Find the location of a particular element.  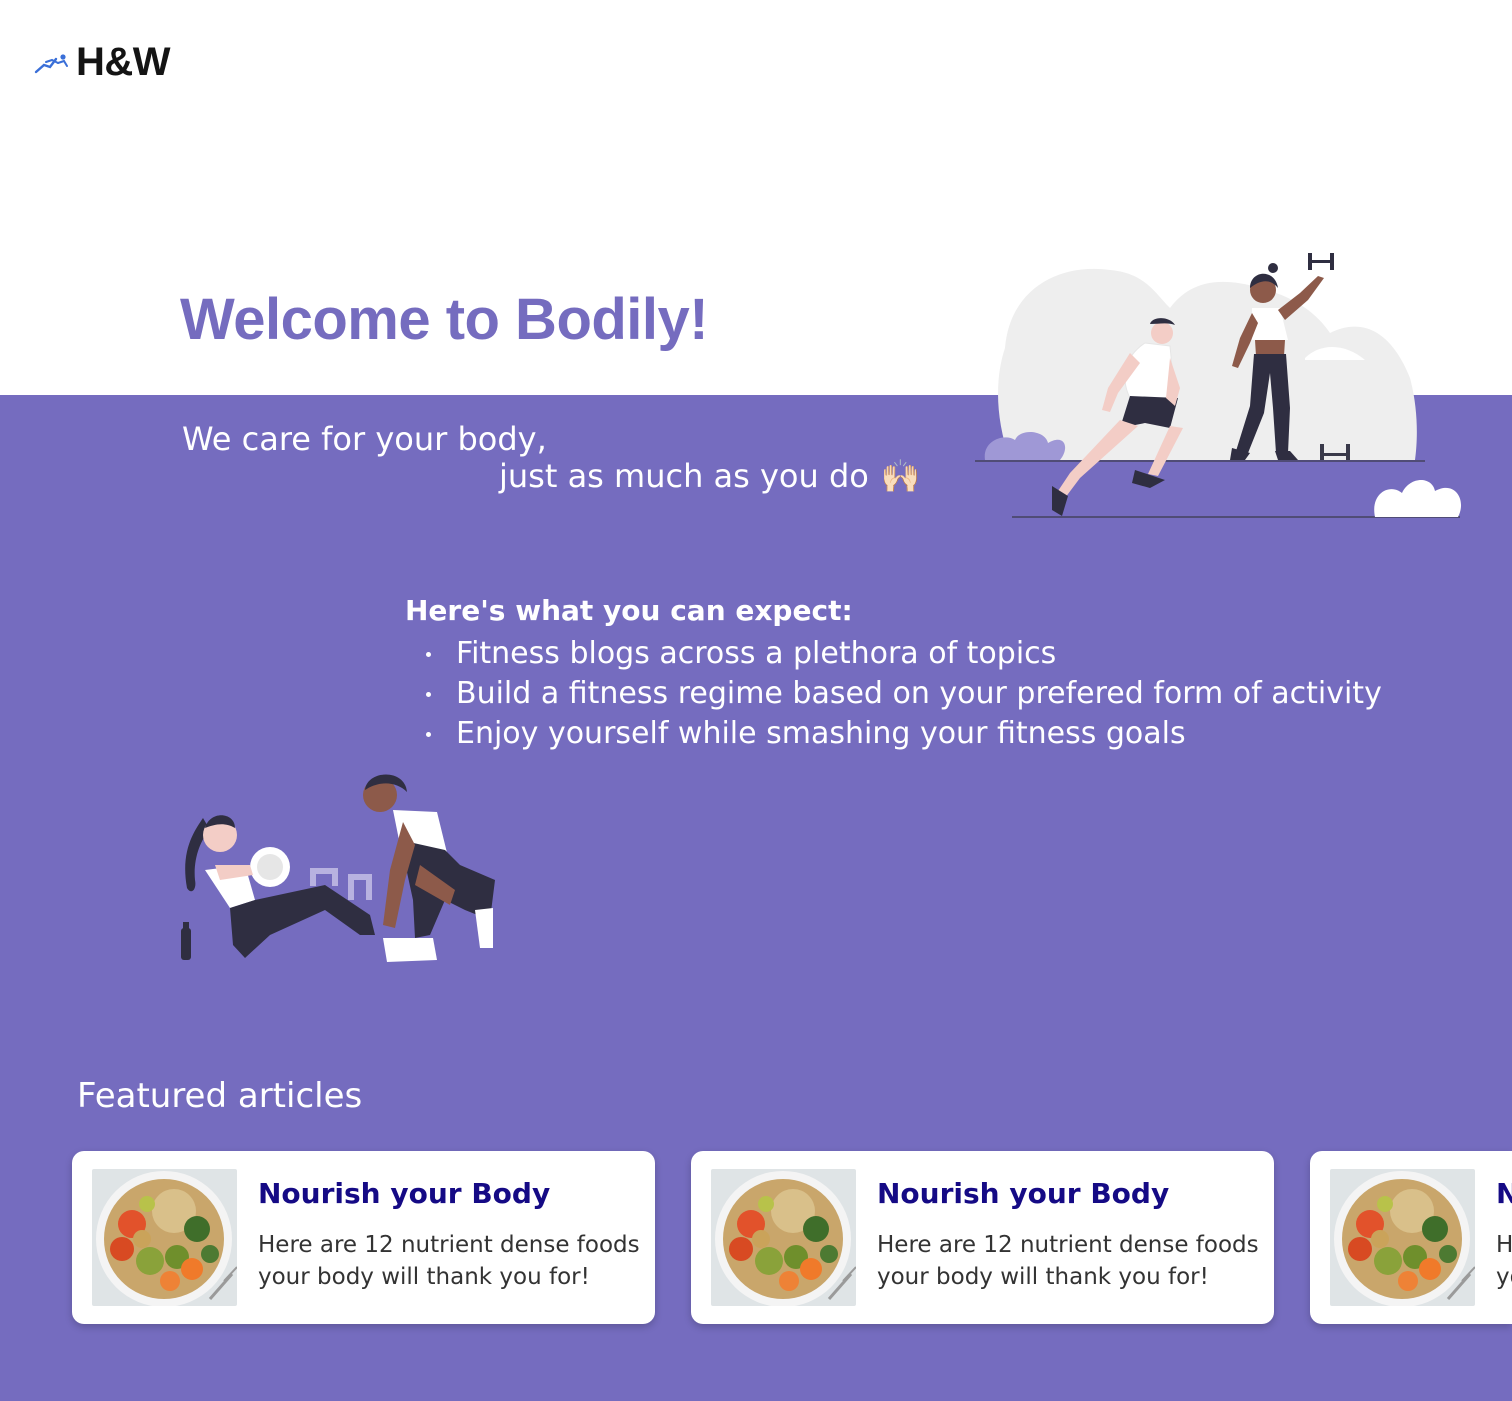

tagline-line-1: We care for your body, is located at coordinates (364, 439).